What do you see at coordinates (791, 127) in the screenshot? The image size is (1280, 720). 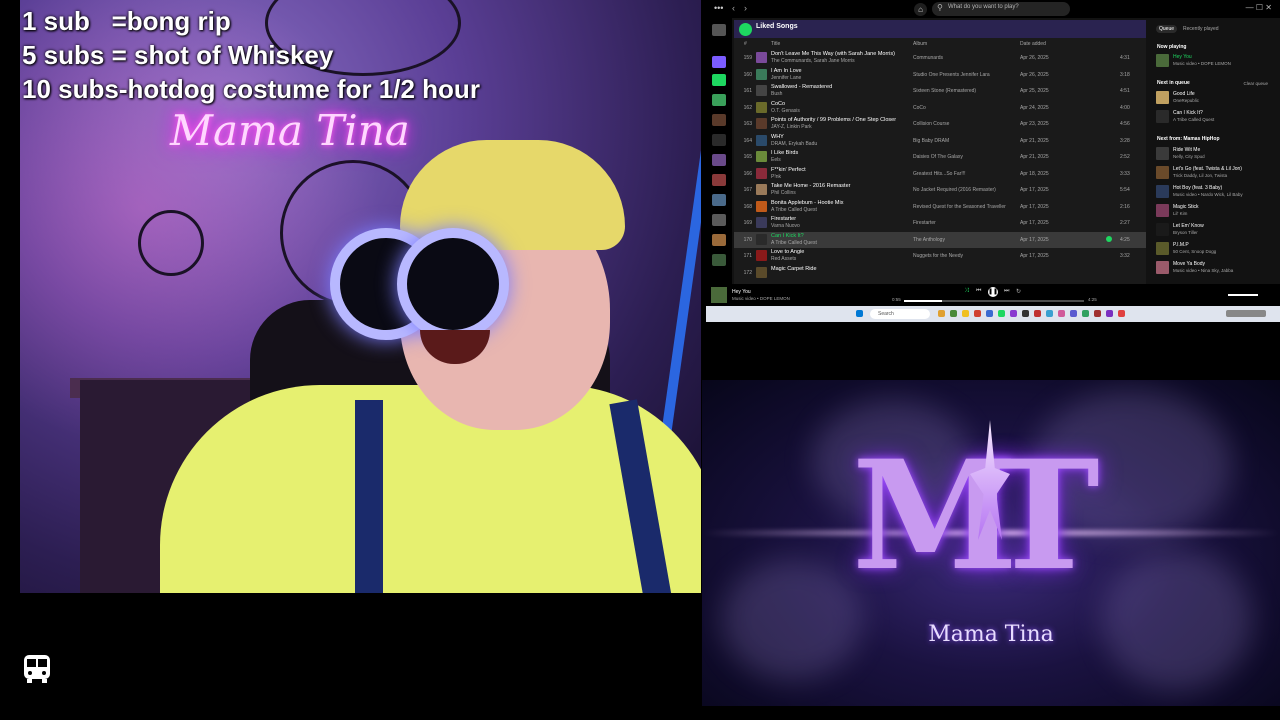 I see `track-artist: JAY-Z, Linkin Park` at bounding box center [791, 127].